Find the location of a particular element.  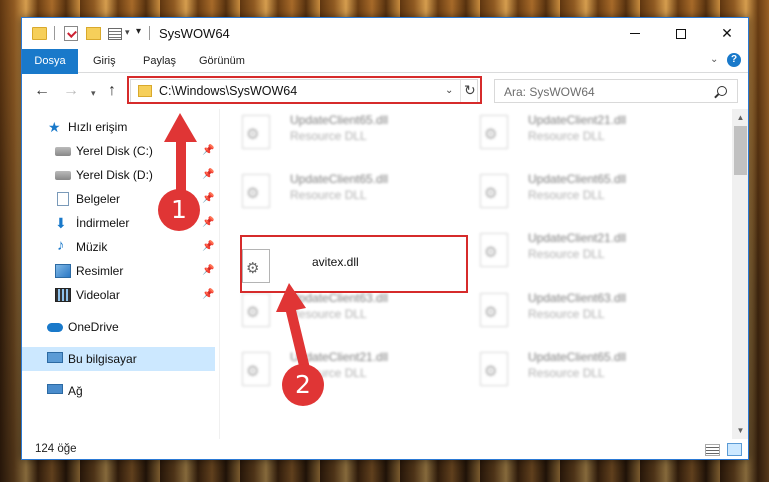

step-badge-2: 2 is located at coordinates (303, 385).